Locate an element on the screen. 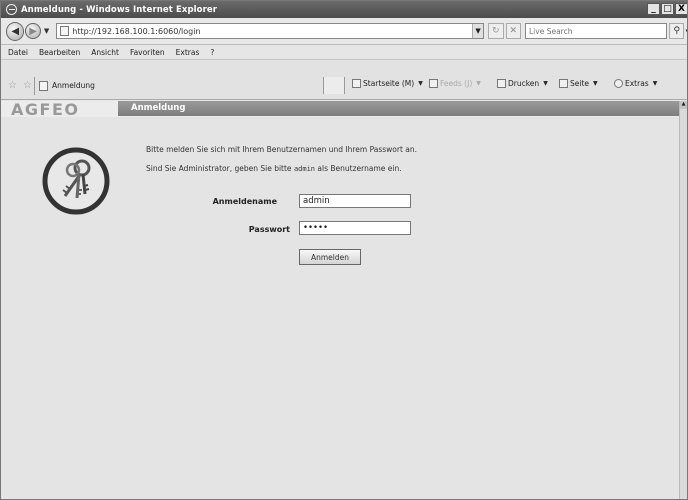 Image resolution: width=688 pixels, height=500 pixels. back-button: ◀ is located at coordinates (15, 31).